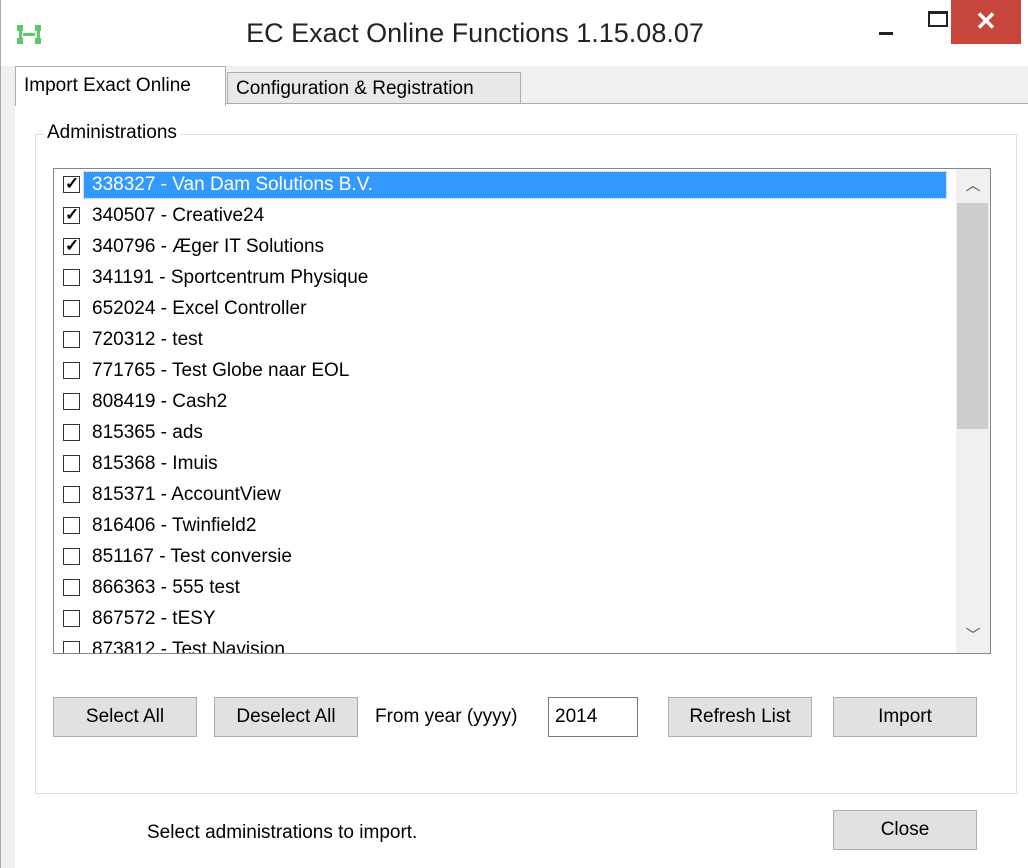 The width and height of the screenshot is (1028, 868). What do you see at coordinates (515, 185) in the screenshot?
I see `administration-label: 338327 - Van Dam Solutions B.V.` at bounding box center [515, 185].